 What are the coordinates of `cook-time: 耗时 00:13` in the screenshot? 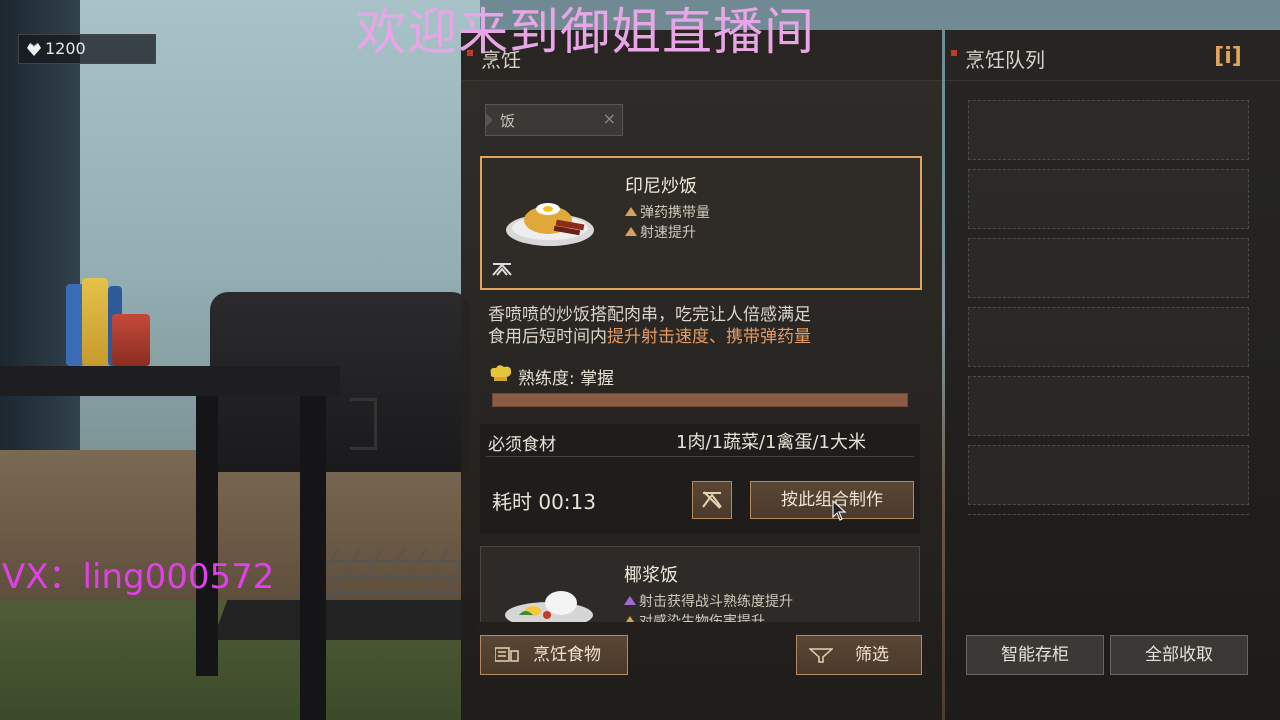 It's located at (544, 502).